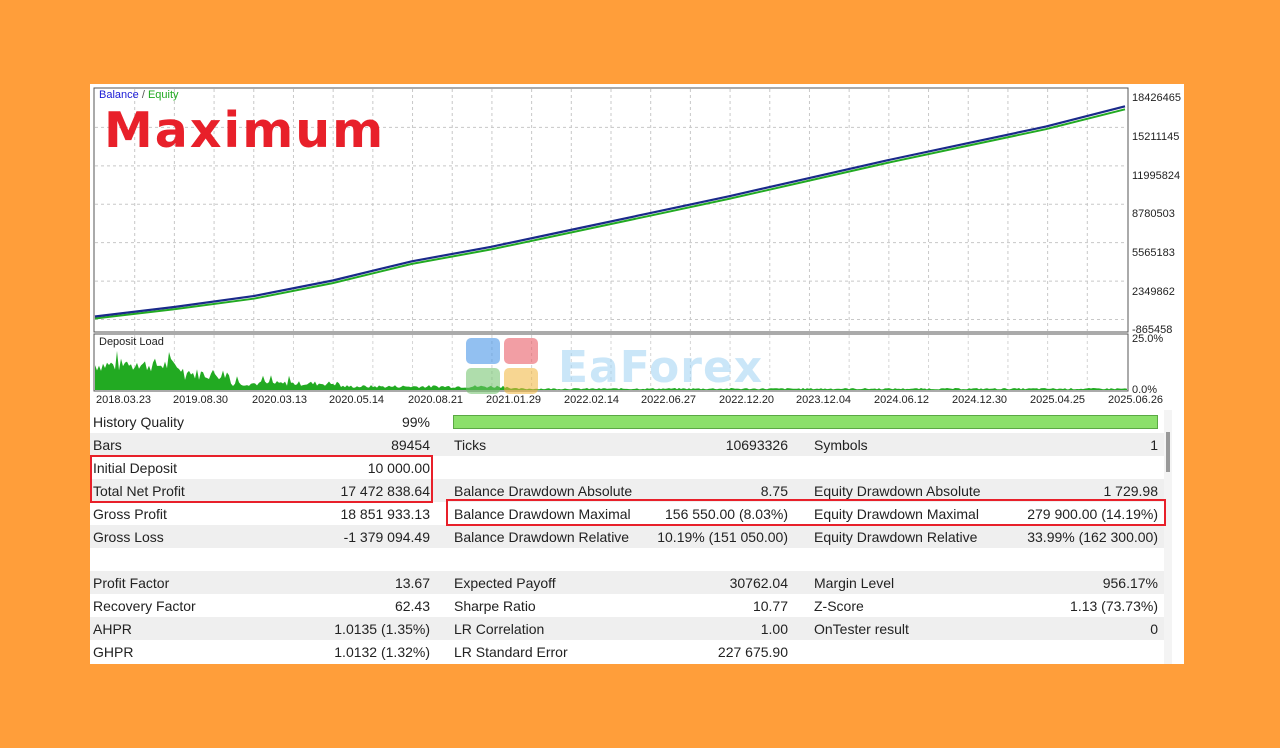 This screenshot has height=748, width=1280. Describe the element at coordinates (412, 583) in the screenshot. I see `stat-value: 13.67` at that location.